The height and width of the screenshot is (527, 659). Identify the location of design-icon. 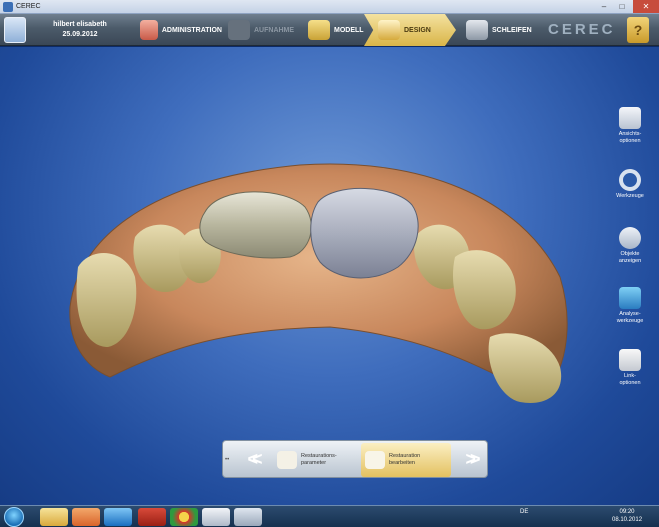
(389, 30).